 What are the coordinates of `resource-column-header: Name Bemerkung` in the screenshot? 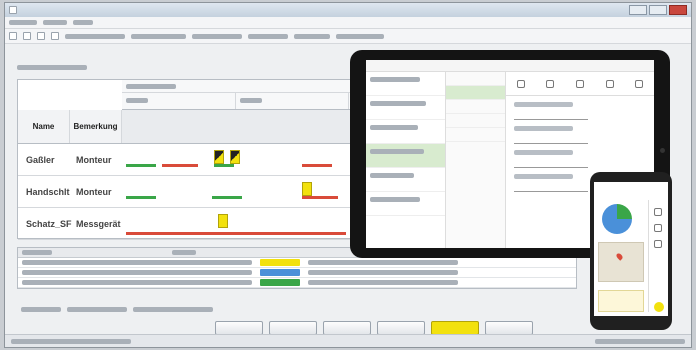 It's located at (70, 127).